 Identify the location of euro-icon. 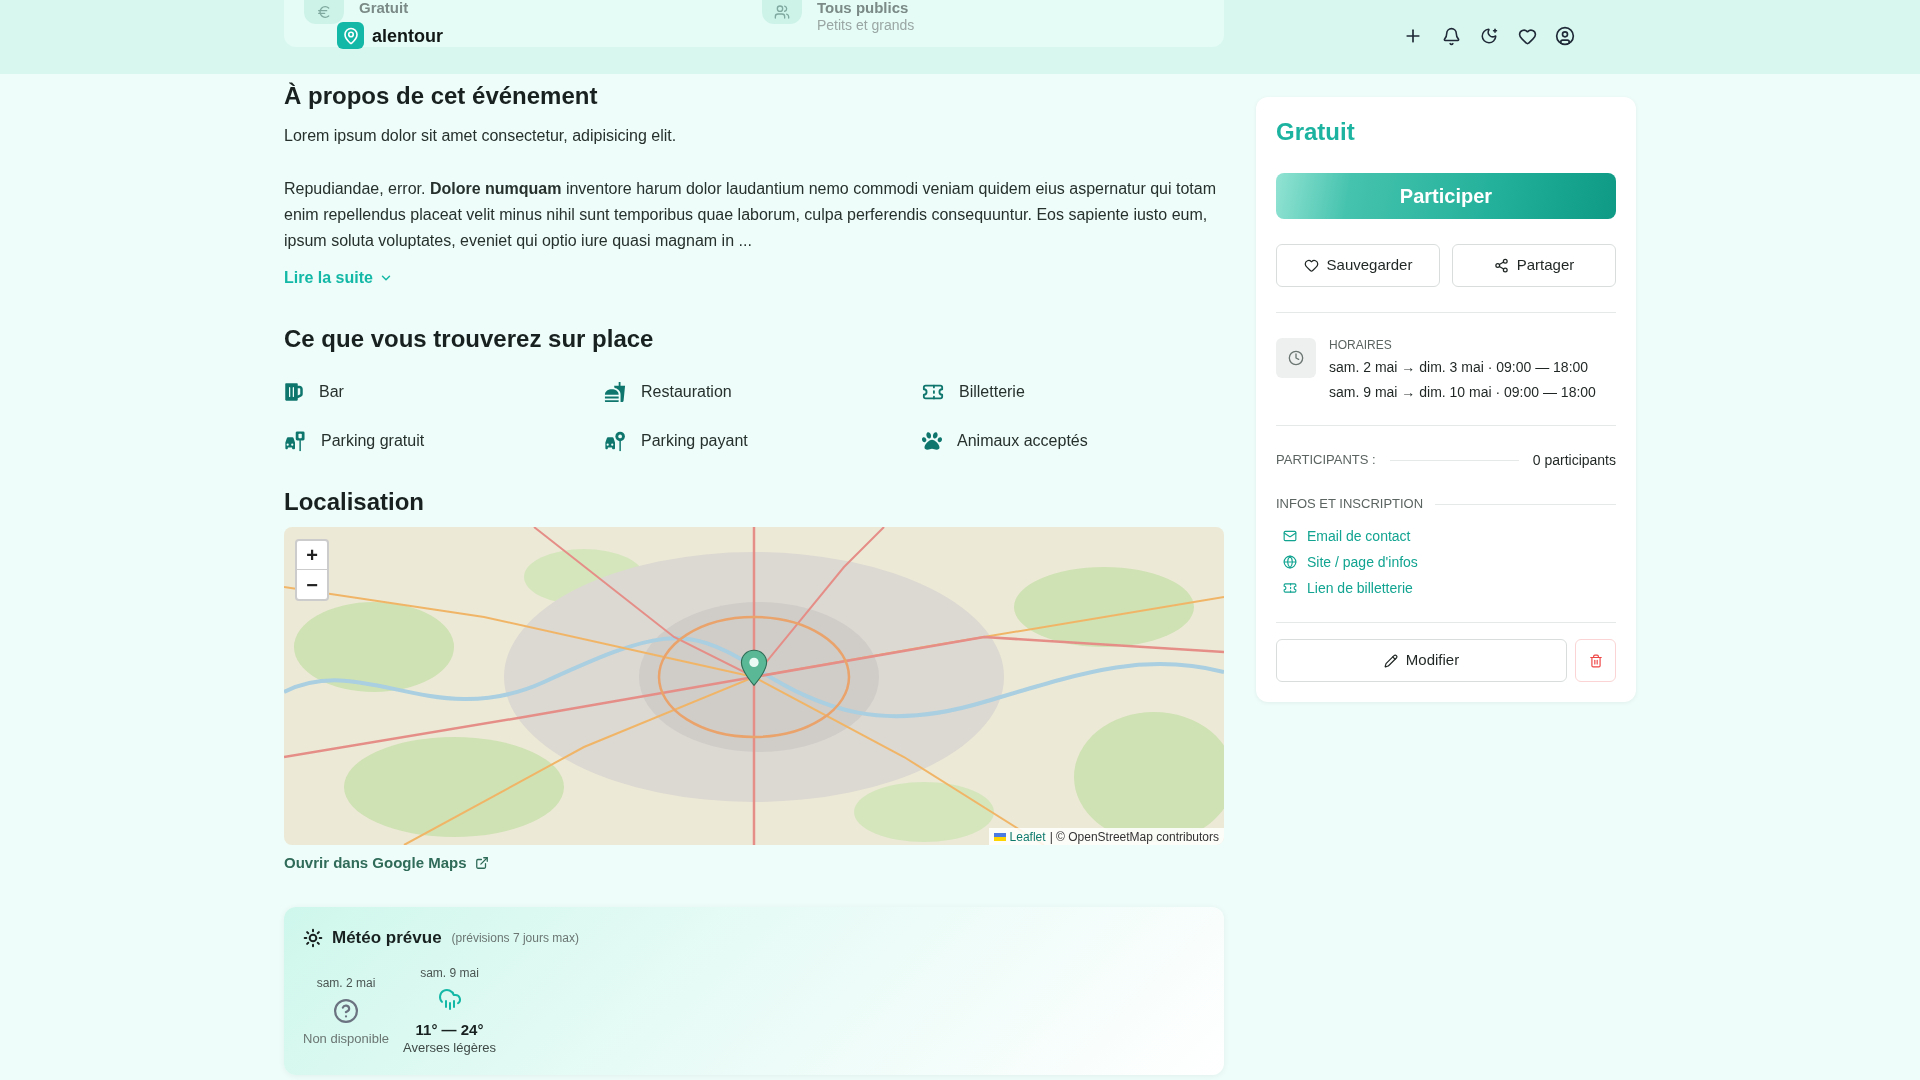
(324, 12).